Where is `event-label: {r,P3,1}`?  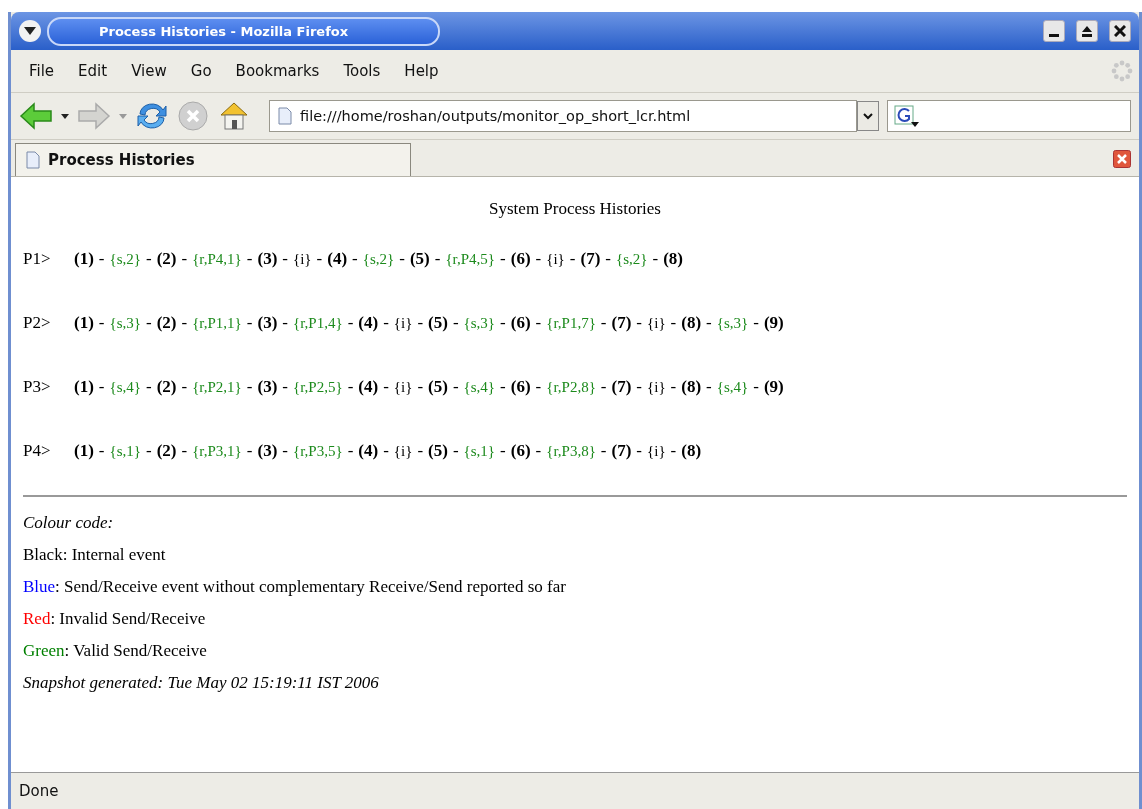 event-label: {r,P3,1} is located at coordinates (217, 451).